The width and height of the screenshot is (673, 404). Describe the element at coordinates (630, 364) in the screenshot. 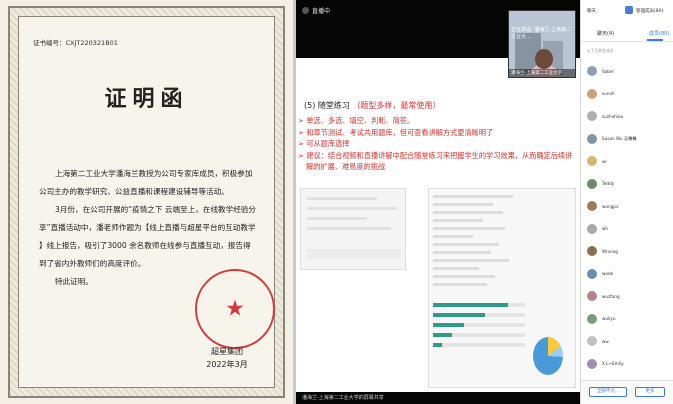

I see `member-item: X.L~Emily` at that location.